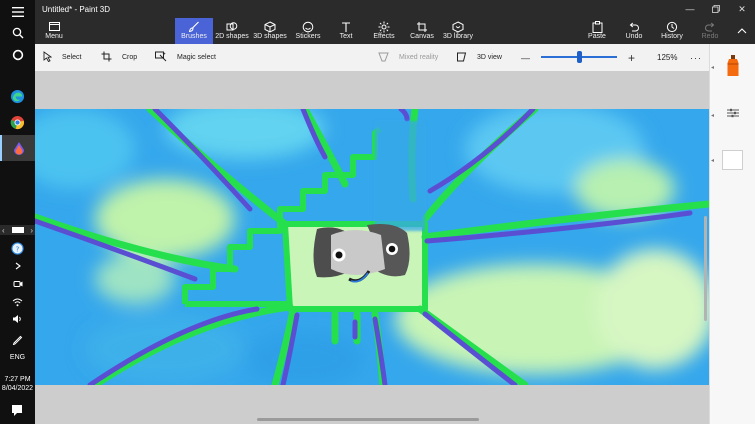  I want to click on collapse-ribbon-button, so click(742, 31).